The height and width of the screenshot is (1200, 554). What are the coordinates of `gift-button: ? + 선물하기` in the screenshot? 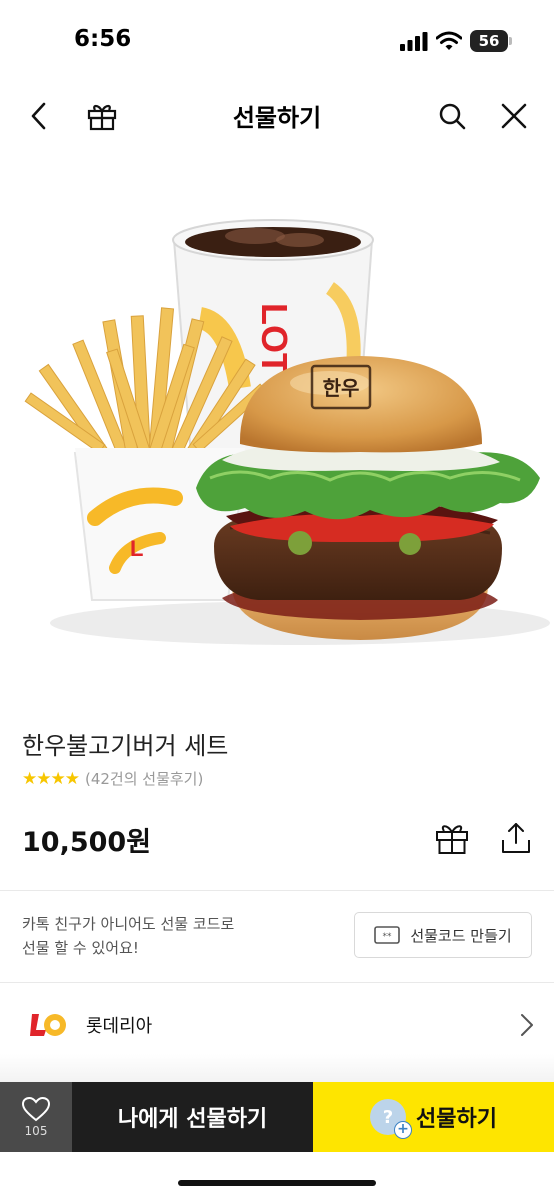 It's located at (433, 1117).